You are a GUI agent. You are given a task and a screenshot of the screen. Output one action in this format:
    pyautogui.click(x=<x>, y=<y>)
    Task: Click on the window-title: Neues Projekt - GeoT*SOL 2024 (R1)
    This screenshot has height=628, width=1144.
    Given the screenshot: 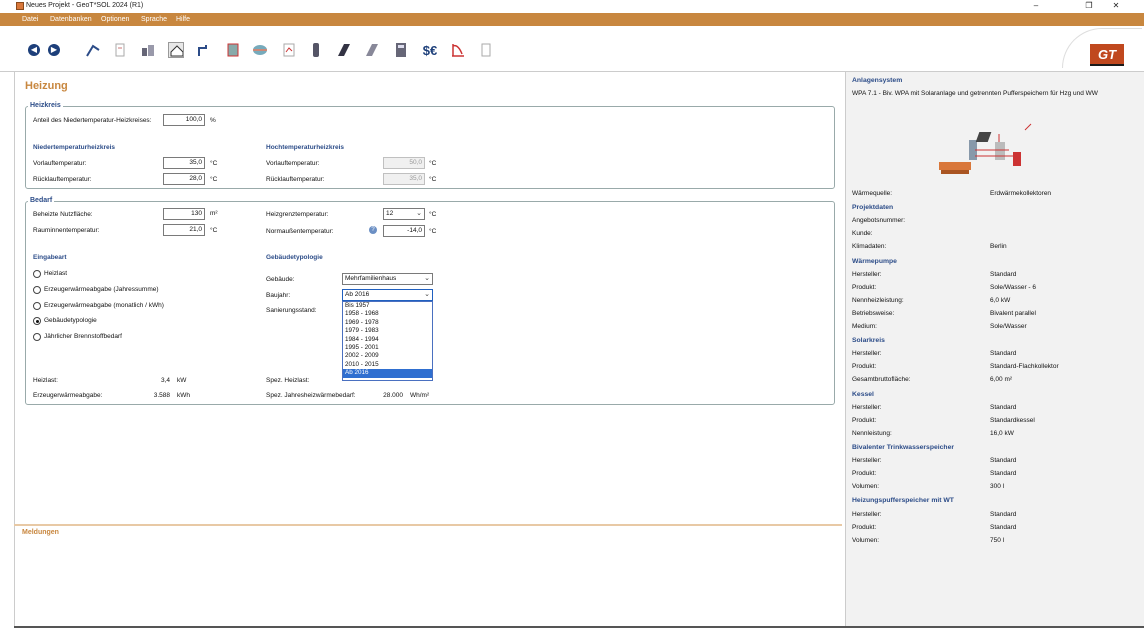 What is the action you would take?
    pyautogui.click(x=85, y=5)
    